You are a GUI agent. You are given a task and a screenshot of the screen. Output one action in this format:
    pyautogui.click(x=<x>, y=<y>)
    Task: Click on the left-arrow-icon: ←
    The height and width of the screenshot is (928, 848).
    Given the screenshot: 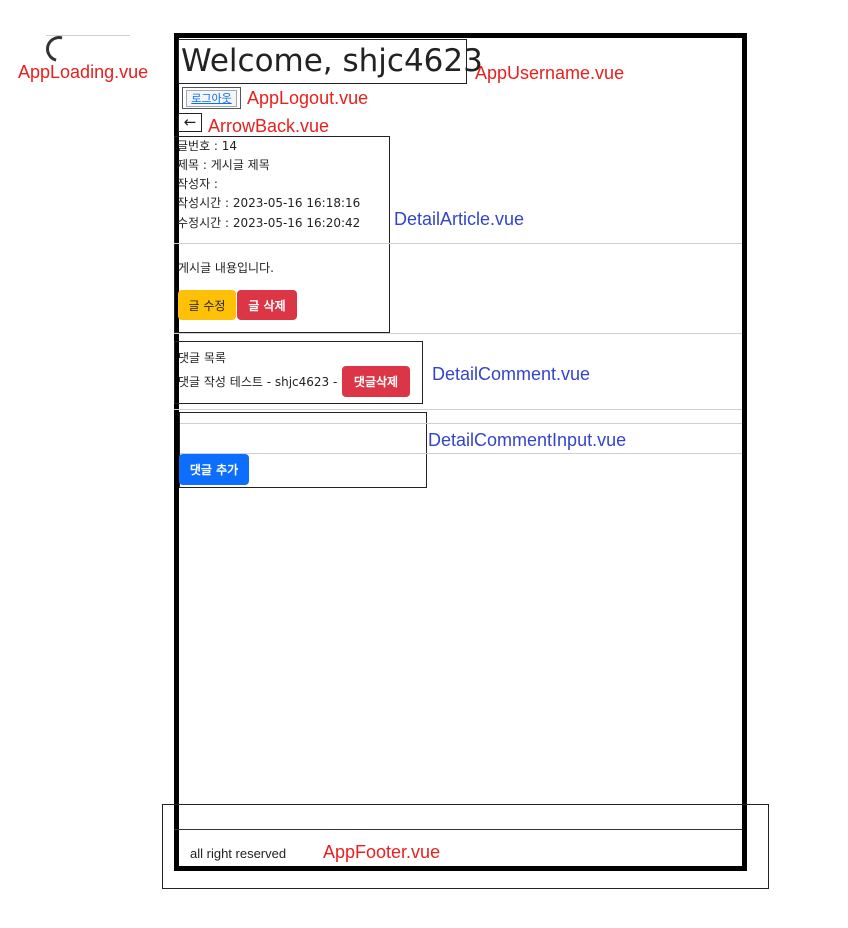 What is the action you would take?
    pyautogui.click(x=190, y=122)
    